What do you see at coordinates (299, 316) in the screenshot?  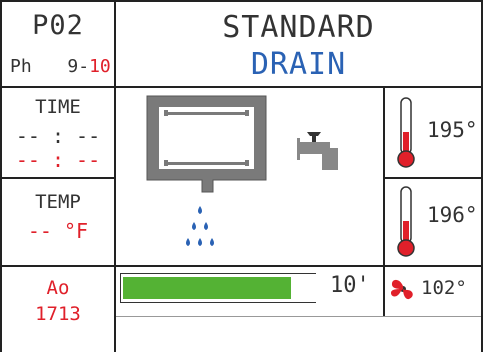 I see `divider-footer` at bounding box center [299, 316].